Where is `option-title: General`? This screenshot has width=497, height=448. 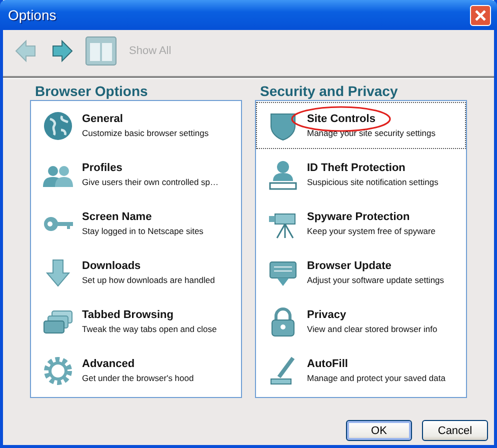 option-title: General is located at coordinates (103, 119).